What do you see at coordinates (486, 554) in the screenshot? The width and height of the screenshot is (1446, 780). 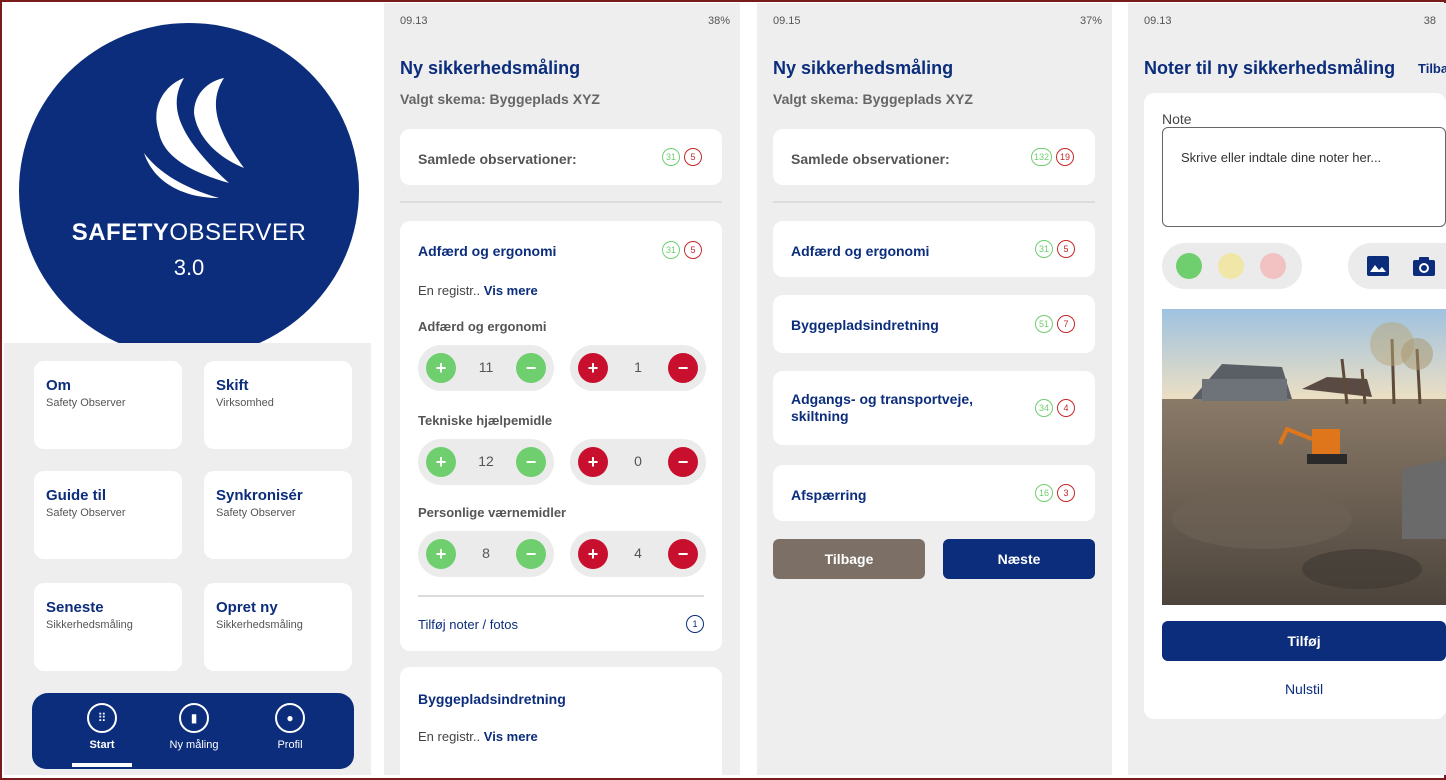 I see `good-counter: + 8 −` at bounding box center [486, 554].